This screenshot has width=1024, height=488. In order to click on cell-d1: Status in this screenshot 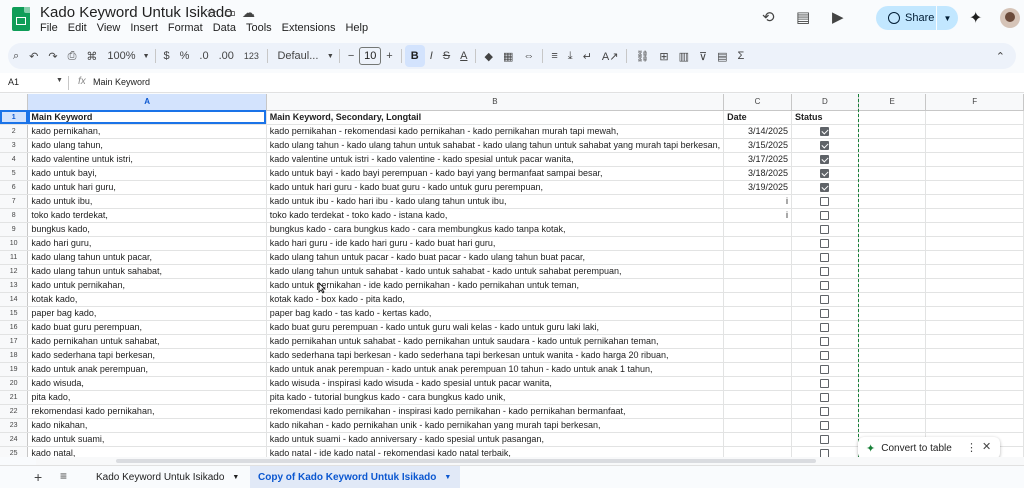, I will do `click(825, 117)`.